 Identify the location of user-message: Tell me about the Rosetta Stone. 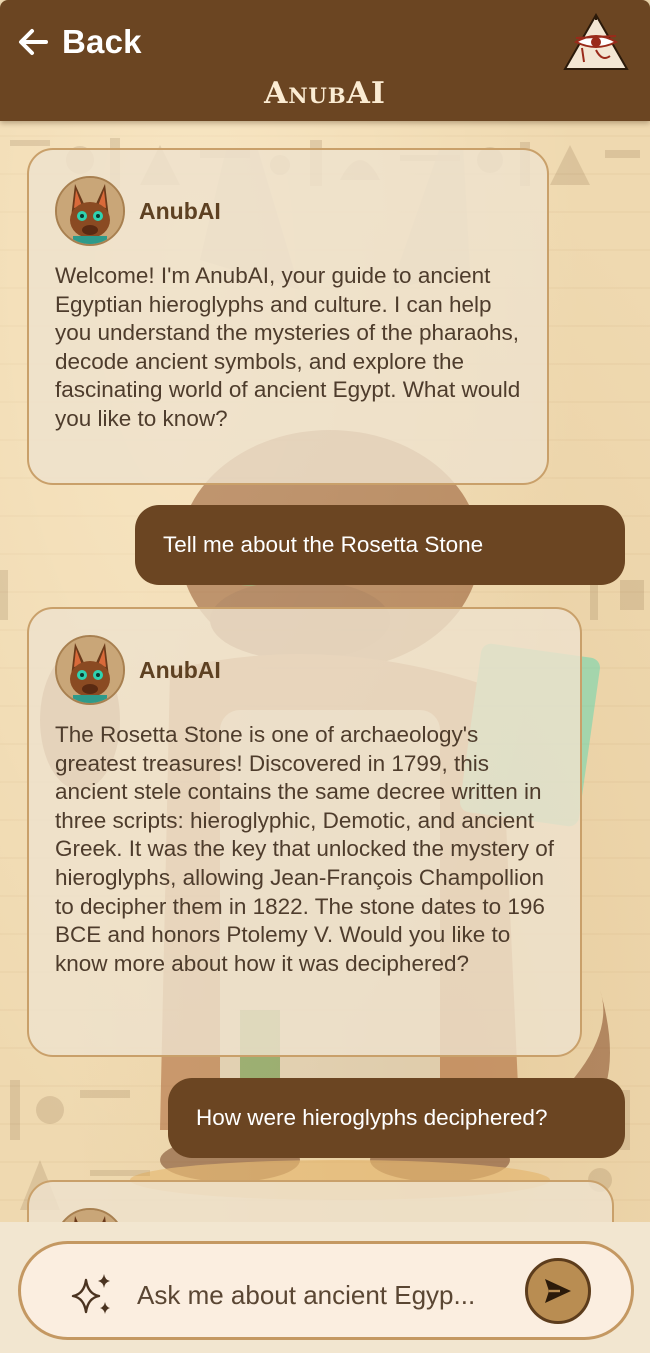
(380, 545).